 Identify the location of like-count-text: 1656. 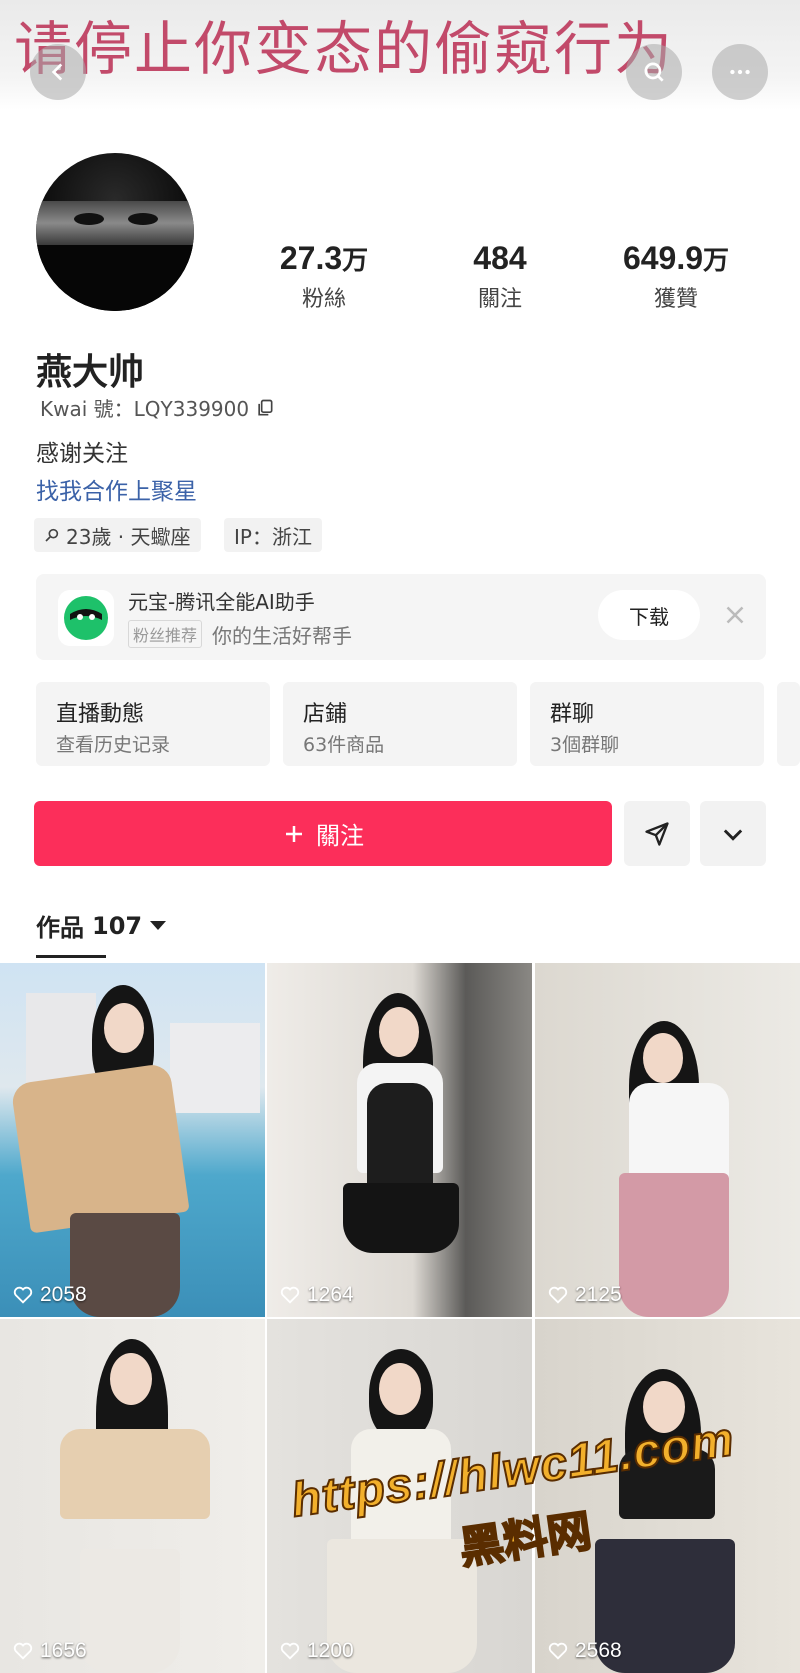
(63, 1650).